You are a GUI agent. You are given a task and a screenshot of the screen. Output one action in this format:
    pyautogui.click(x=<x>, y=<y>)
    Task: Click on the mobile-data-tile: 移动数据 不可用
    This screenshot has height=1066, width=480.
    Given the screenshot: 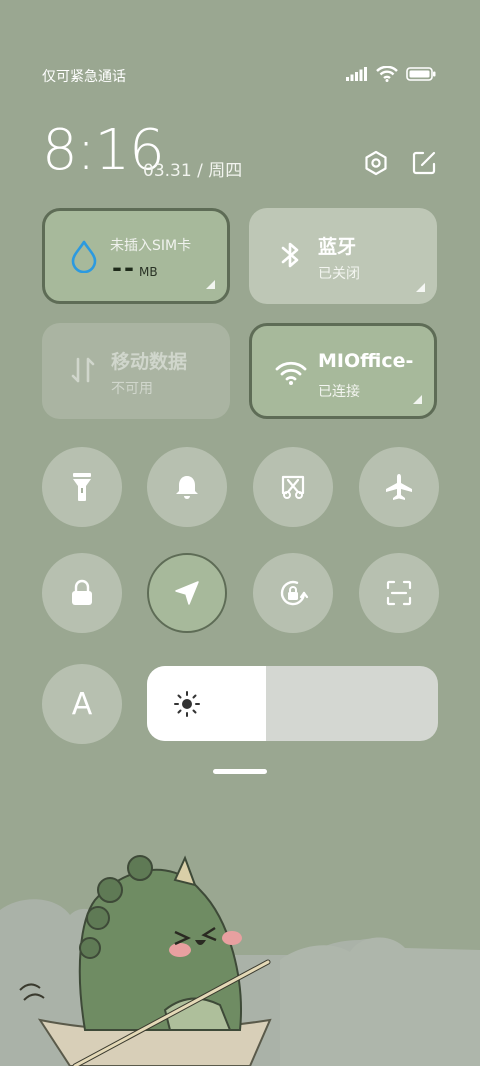 What is the action you would take?
    pyautogui.click(x=136, y=371)
    